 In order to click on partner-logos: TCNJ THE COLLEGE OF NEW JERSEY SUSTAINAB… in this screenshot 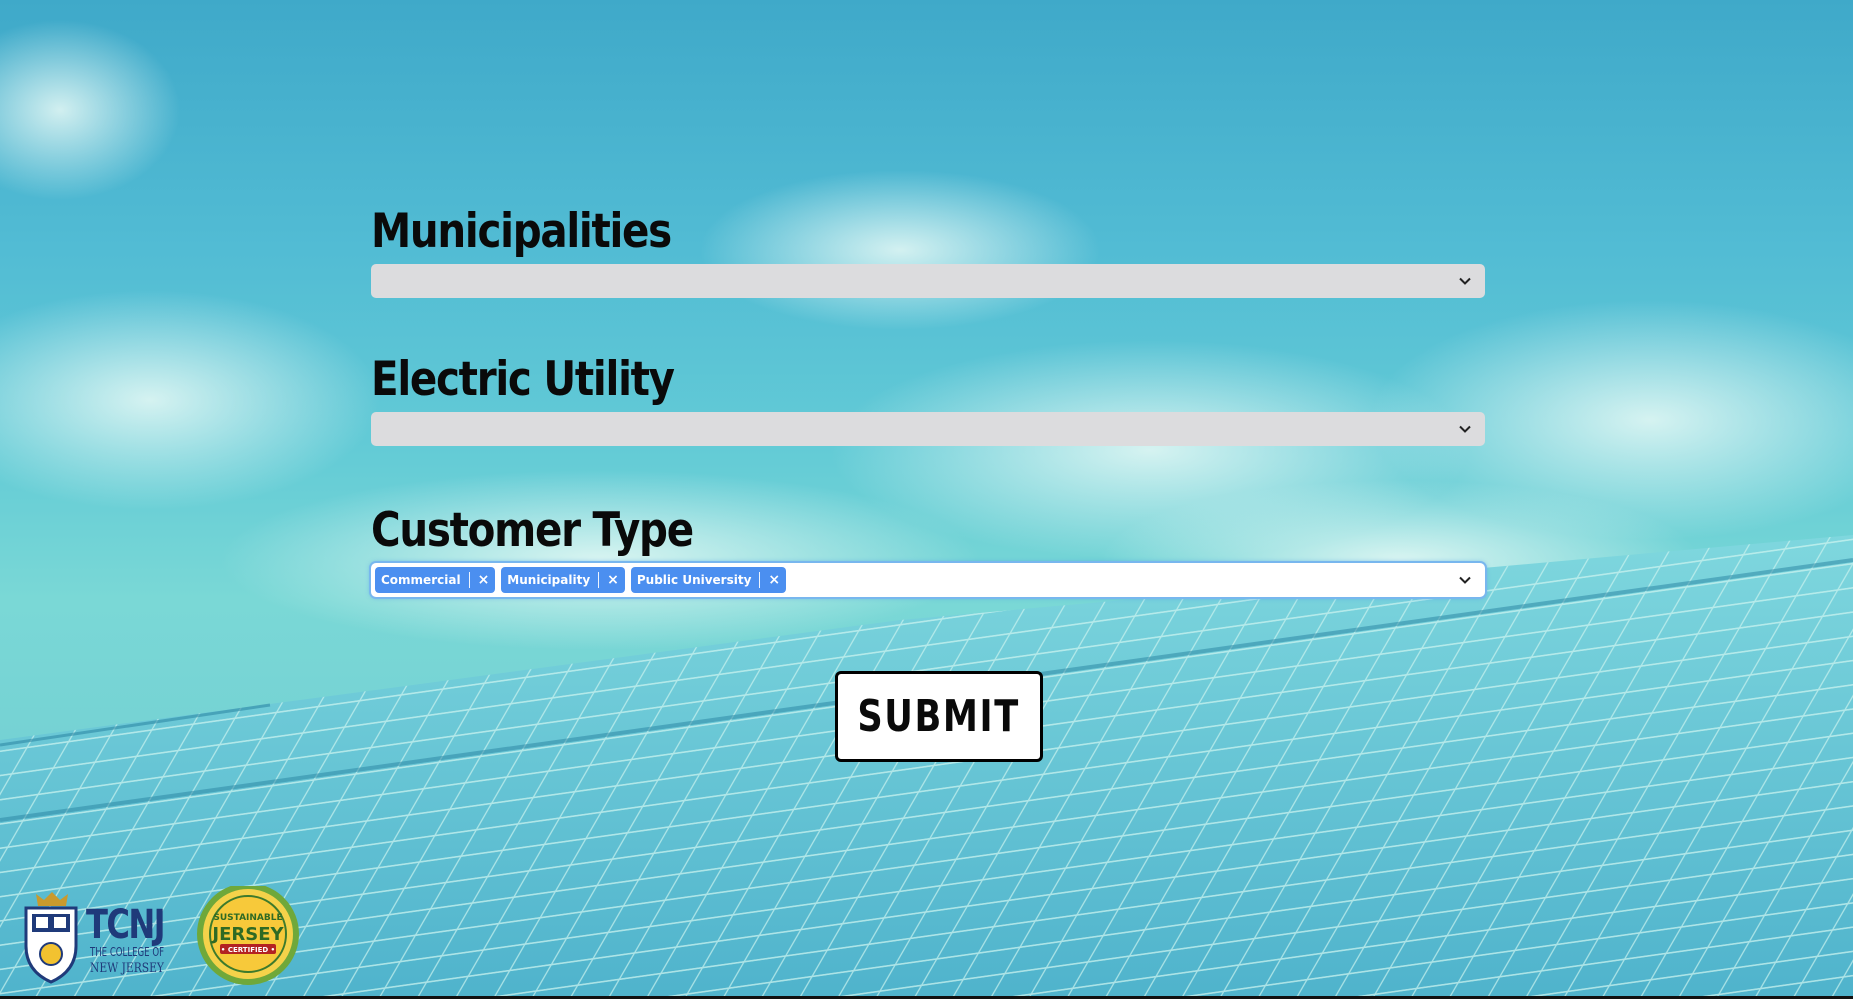, I will do `click(161, 935)`.